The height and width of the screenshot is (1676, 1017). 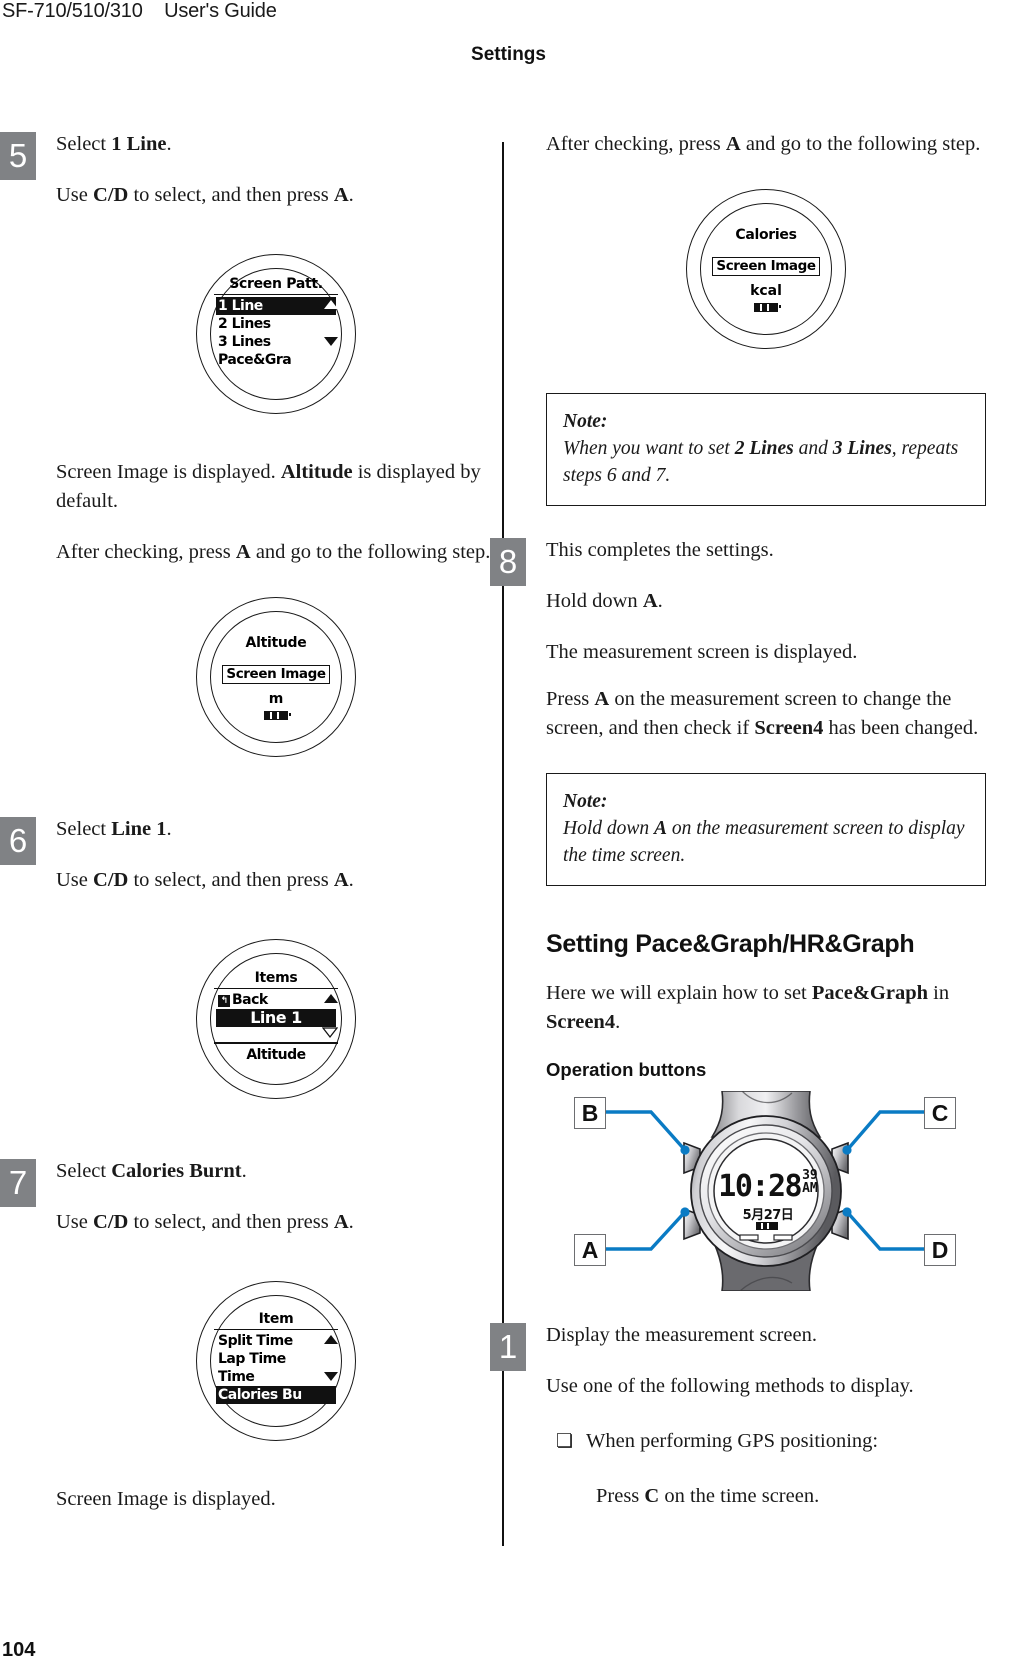 I want to click on product-figure-operation-buttons: 10:28 39 AM 5月27日 B C A D, so click(x=766, y=1191).